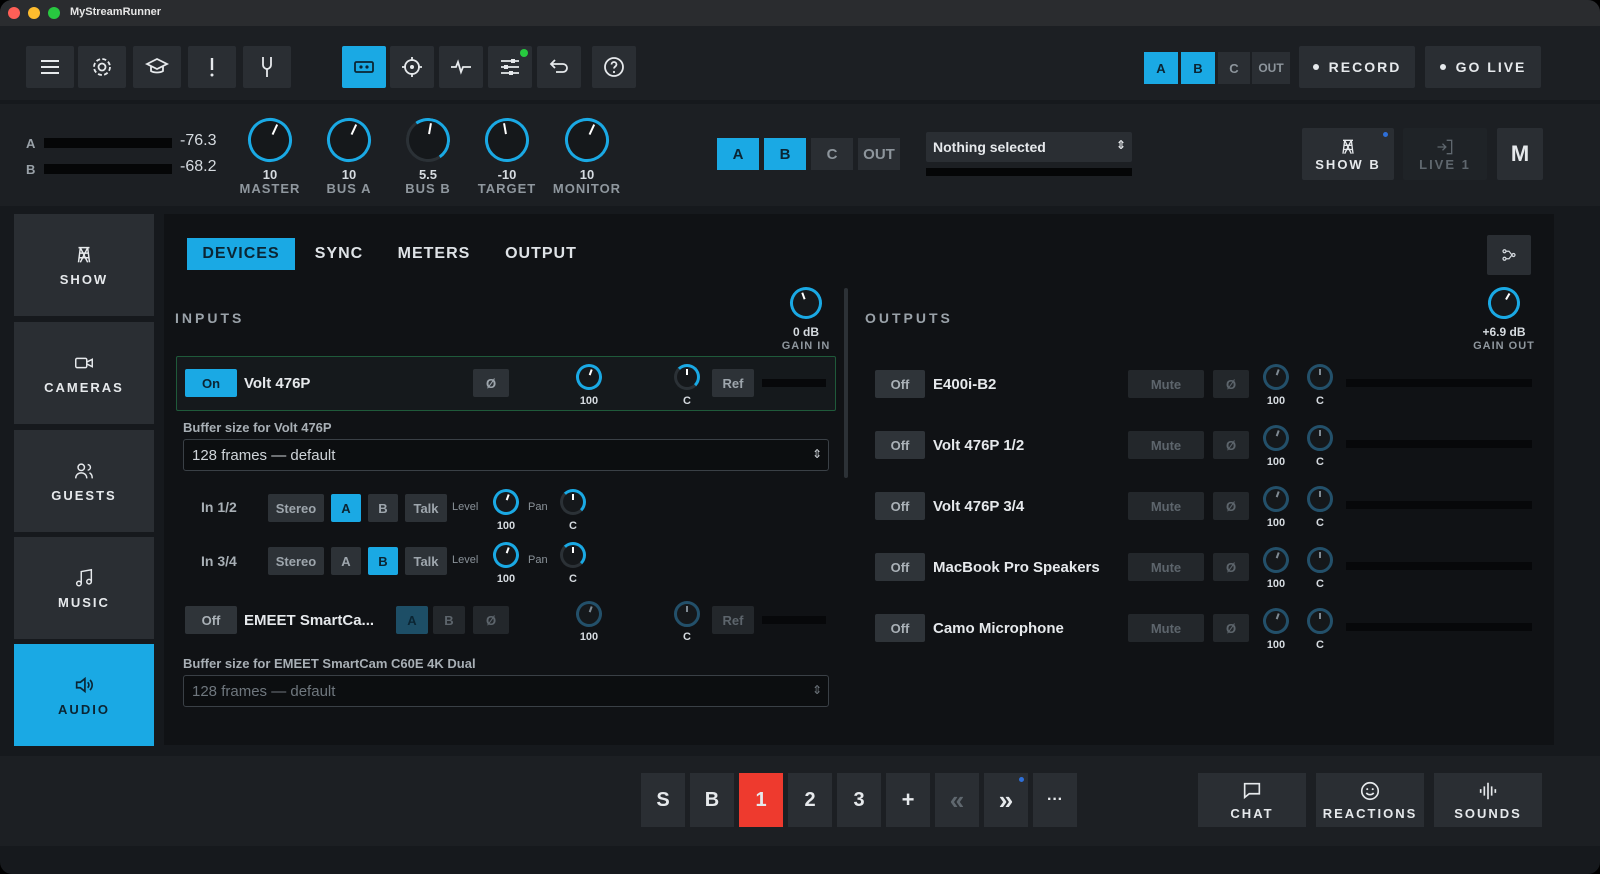 The image size is (1600, 874). Describe the element at coordinates (157, 67) in the screenshot. I see `tutorial-button` at that location.